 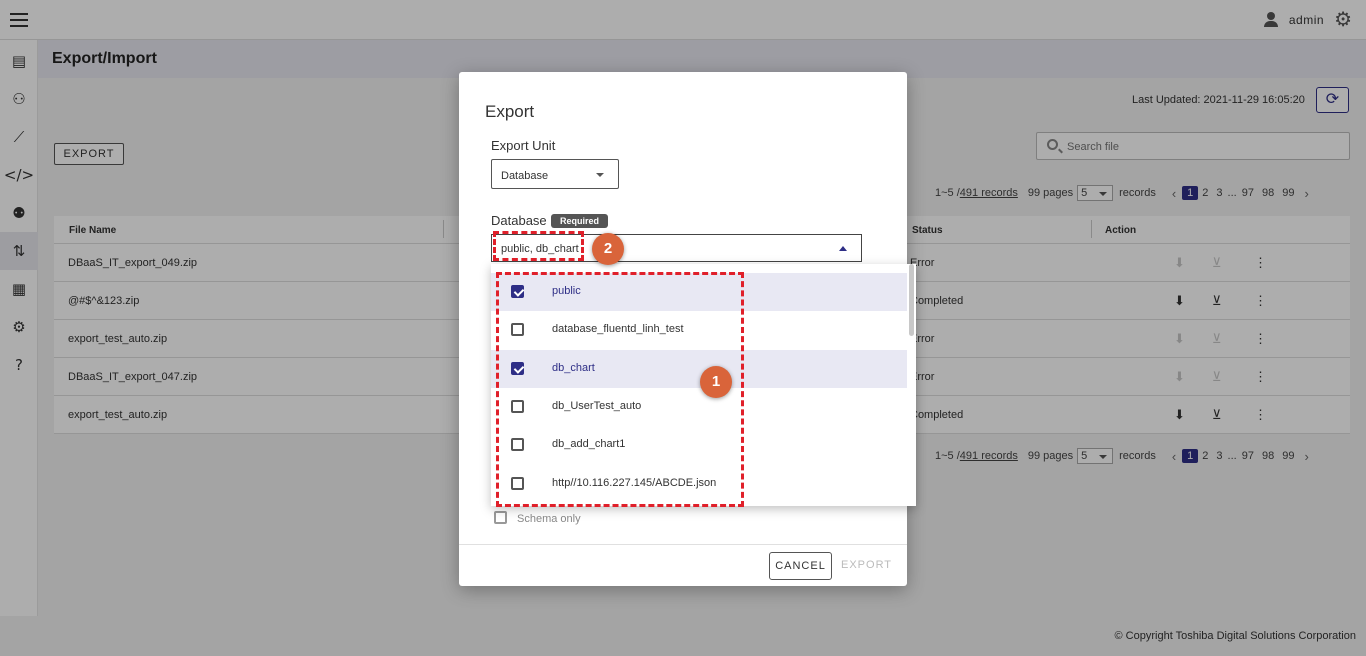 I want to click on database-label: Database, so click(x=519, y=220).